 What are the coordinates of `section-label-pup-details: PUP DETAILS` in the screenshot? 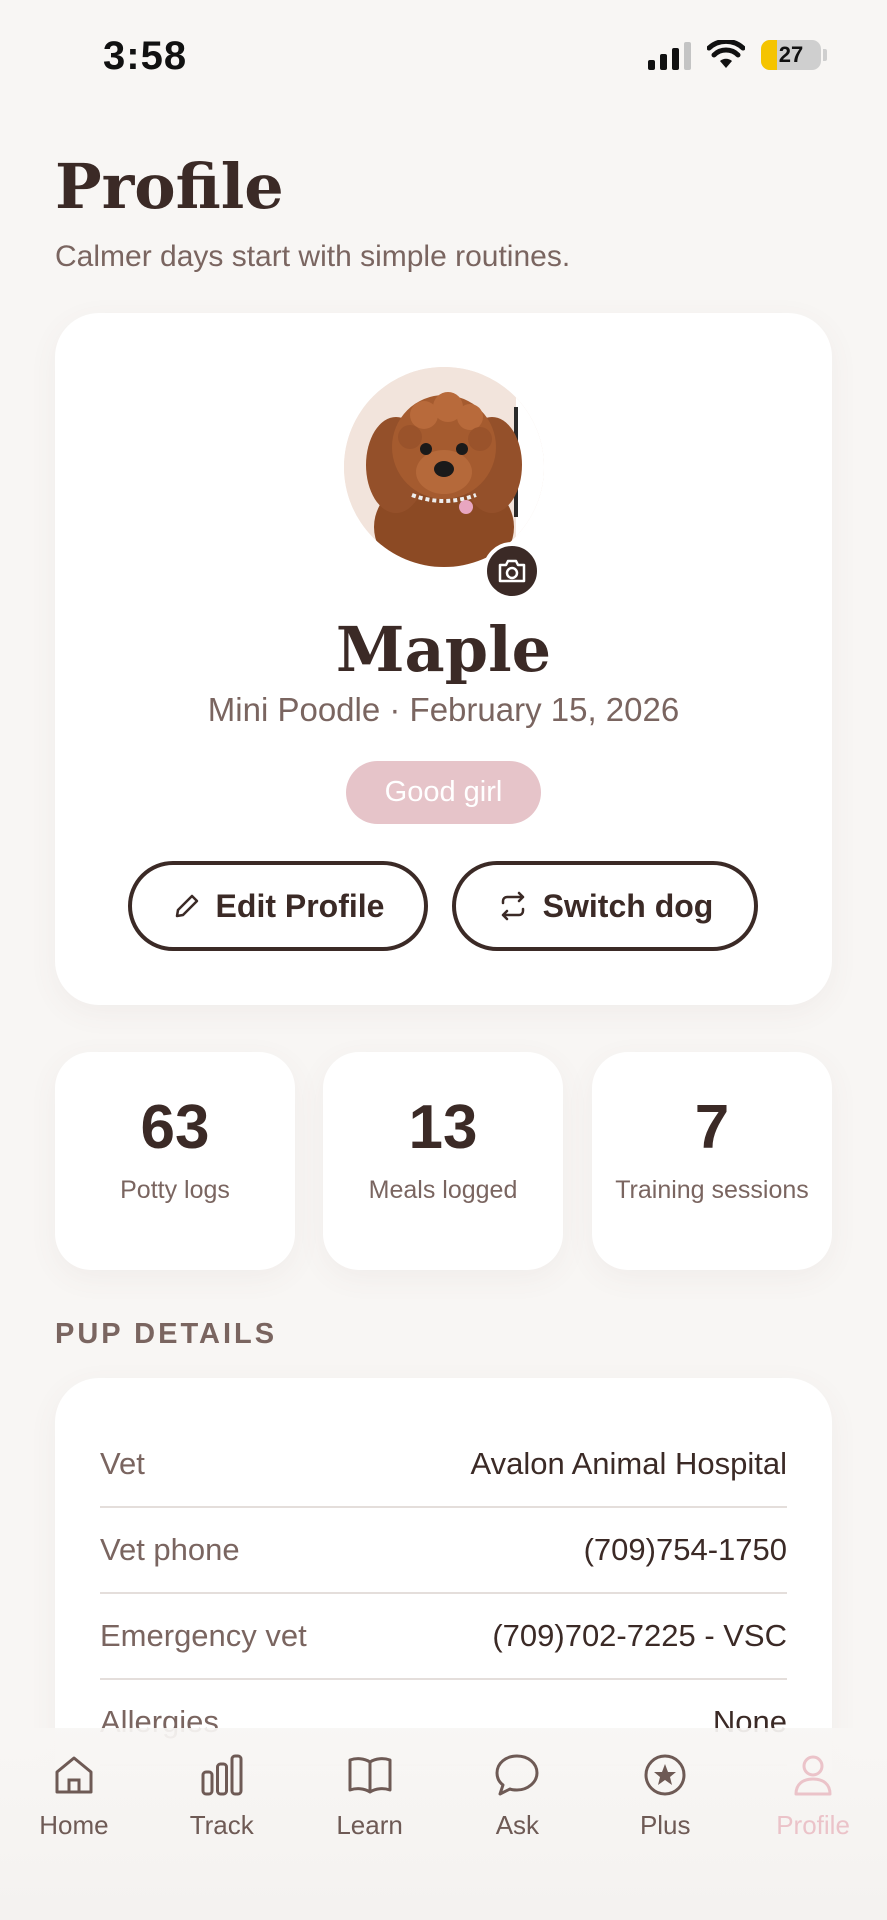 It's located at (166, 1334).